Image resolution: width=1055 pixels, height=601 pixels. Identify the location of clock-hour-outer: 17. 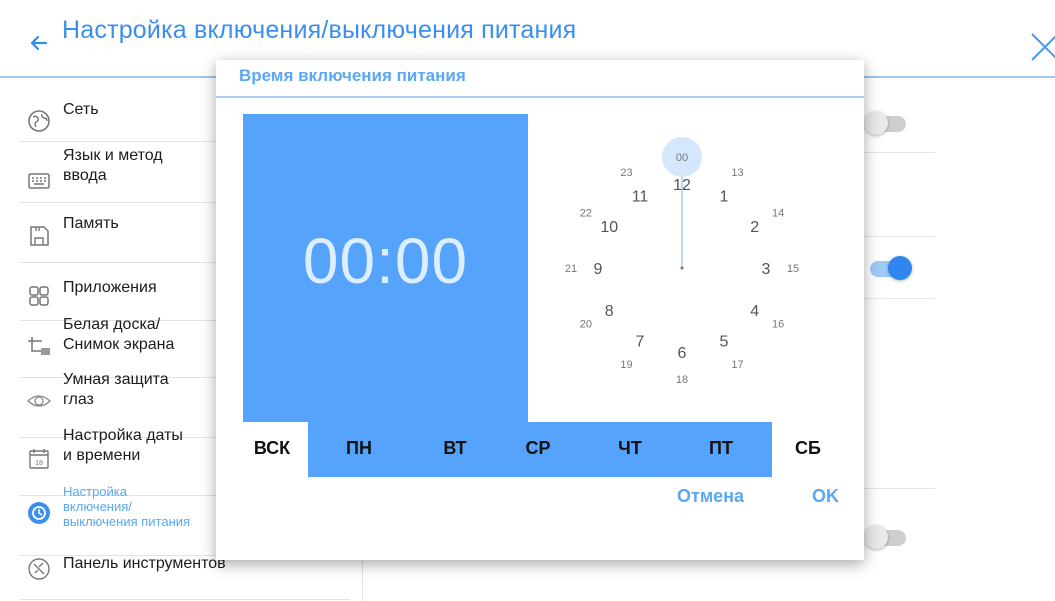
(737, 365).